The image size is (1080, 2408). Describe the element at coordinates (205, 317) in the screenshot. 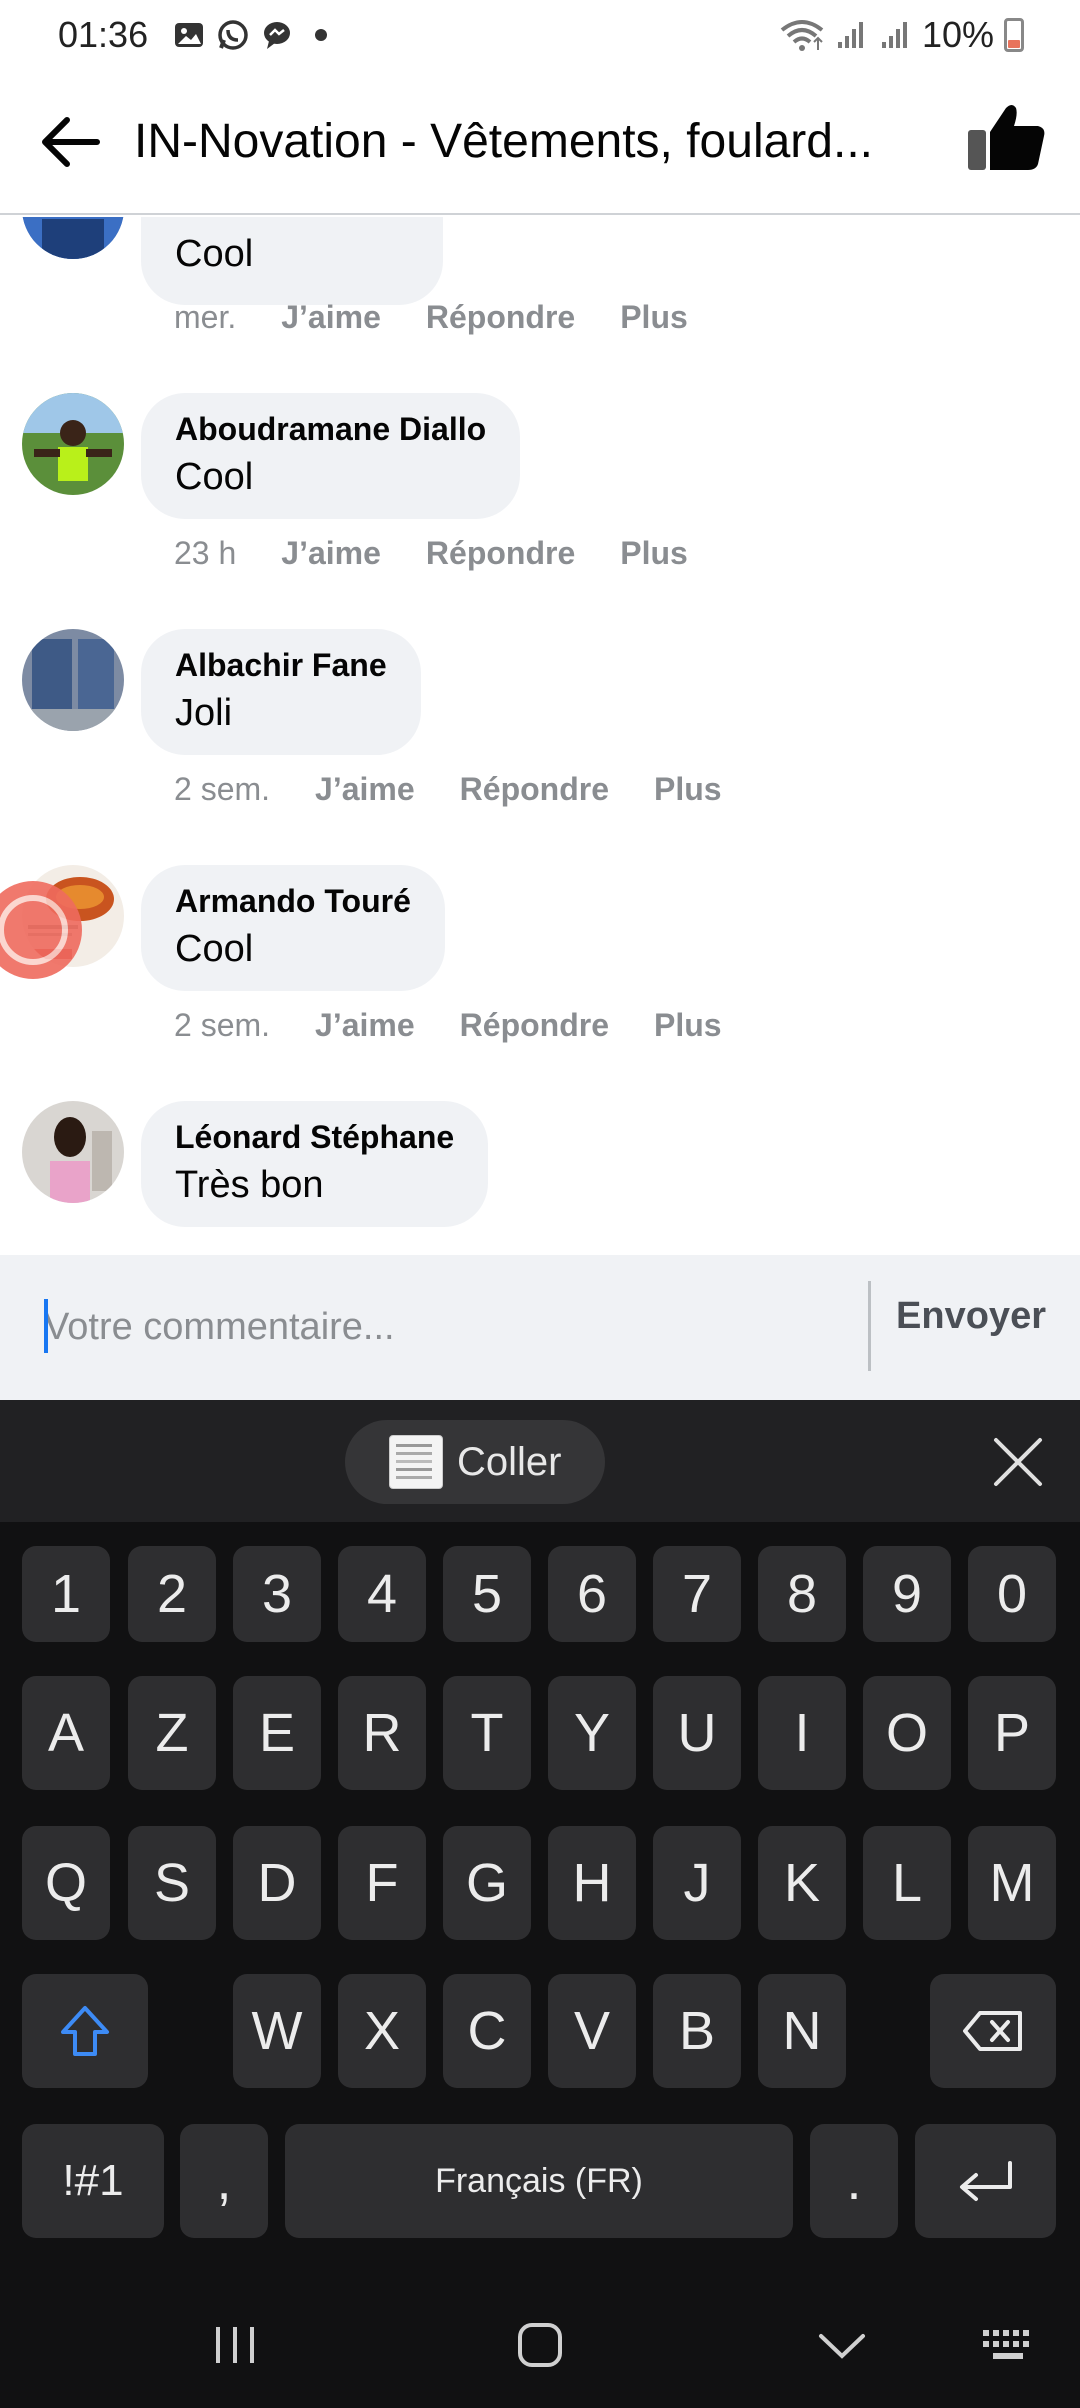

I see `comment-time: mer.` at that location.